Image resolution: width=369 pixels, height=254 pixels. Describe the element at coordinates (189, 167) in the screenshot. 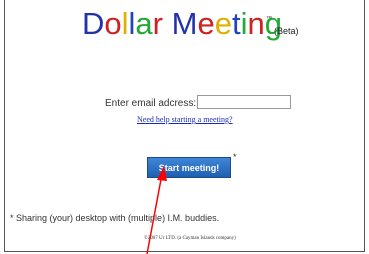

I see `start-meeting-button: Start meeting!` at that location.